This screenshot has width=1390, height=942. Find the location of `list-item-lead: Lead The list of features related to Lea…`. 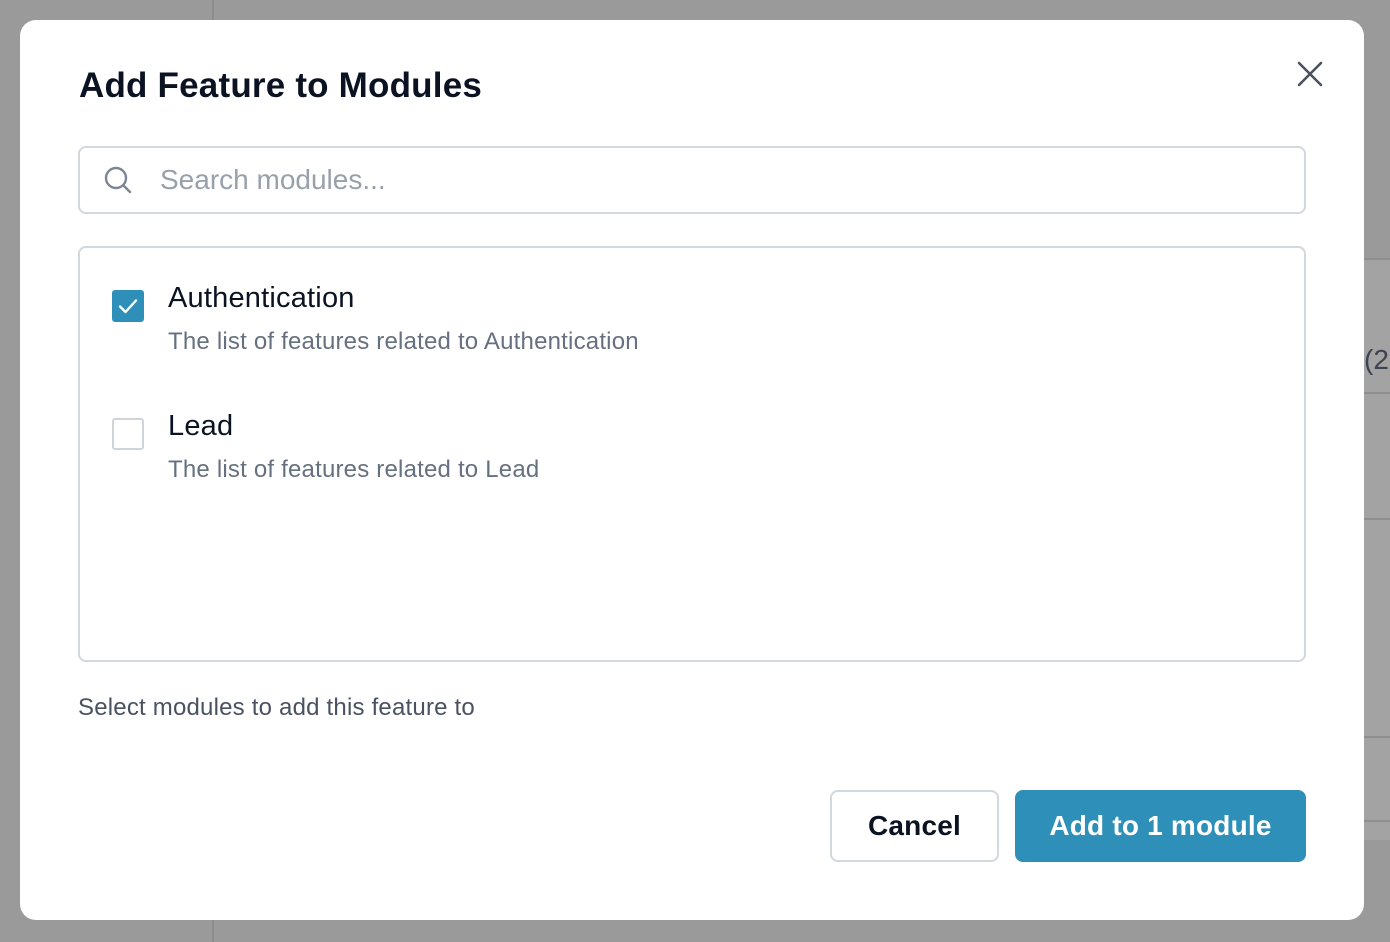

list-item-lead: Lead The list of features related to Lea… is located at coordinates (692, 465).